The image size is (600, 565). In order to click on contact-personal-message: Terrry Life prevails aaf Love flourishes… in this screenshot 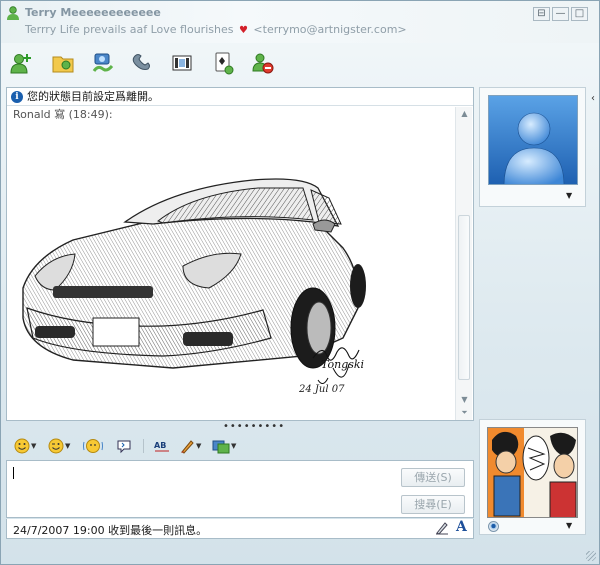, I will do `click(216, 29)`.